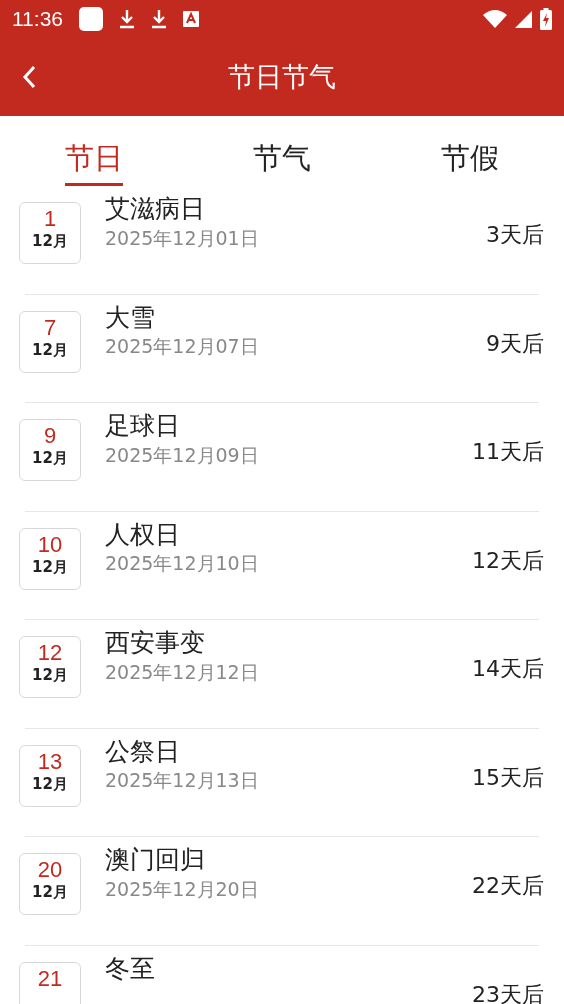 The width and height of the screenshot is (564, 1004). I want to click on countdown-text: 11天后, so click(508, 452).